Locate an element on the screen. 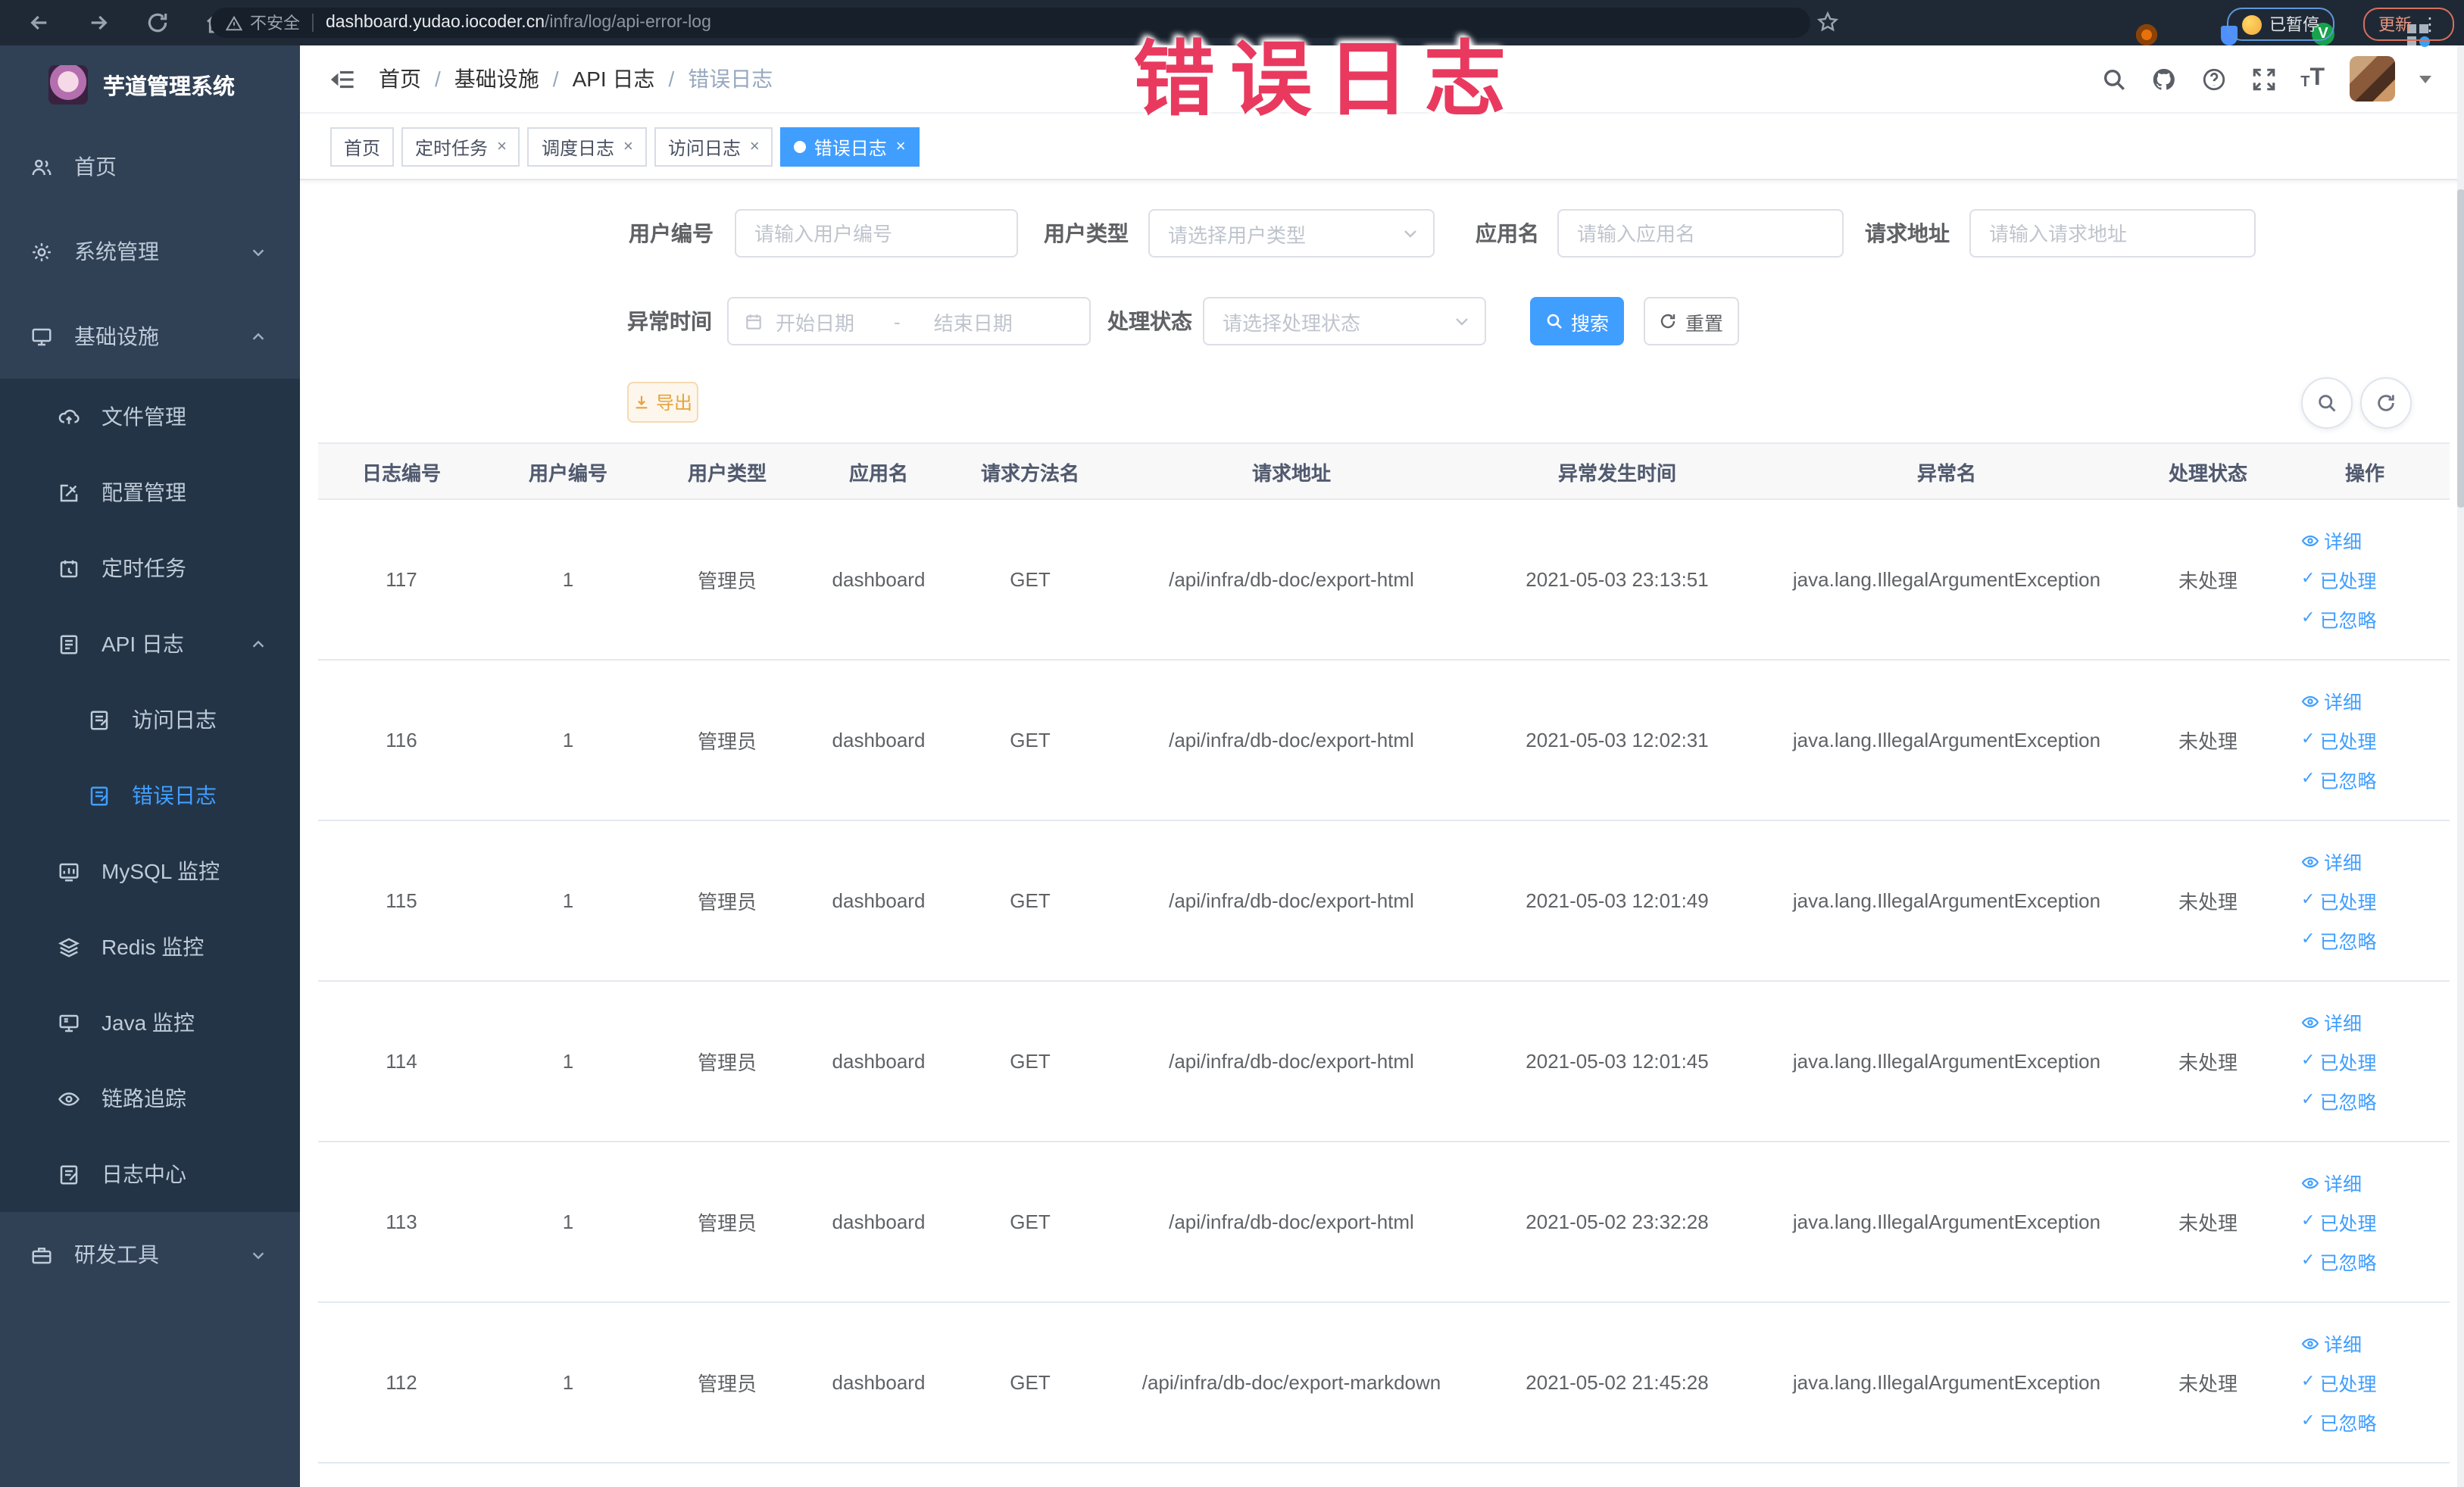 This screenshot has width=2464, height=1487. sidebar-item-label: 错误日志 is located at coordinates (174, 795).